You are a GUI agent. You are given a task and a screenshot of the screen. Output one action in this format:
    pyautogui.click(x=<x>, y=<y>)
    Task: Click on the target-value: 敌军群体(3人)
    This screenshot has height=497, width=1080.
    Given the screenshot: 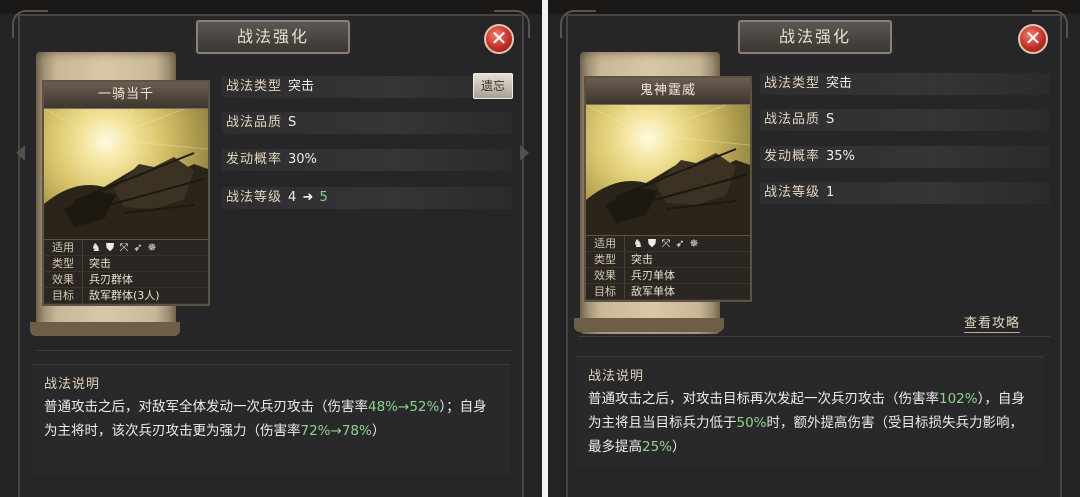 What is the action you would take?
    pyautogui.click(x=124, y=295)
    